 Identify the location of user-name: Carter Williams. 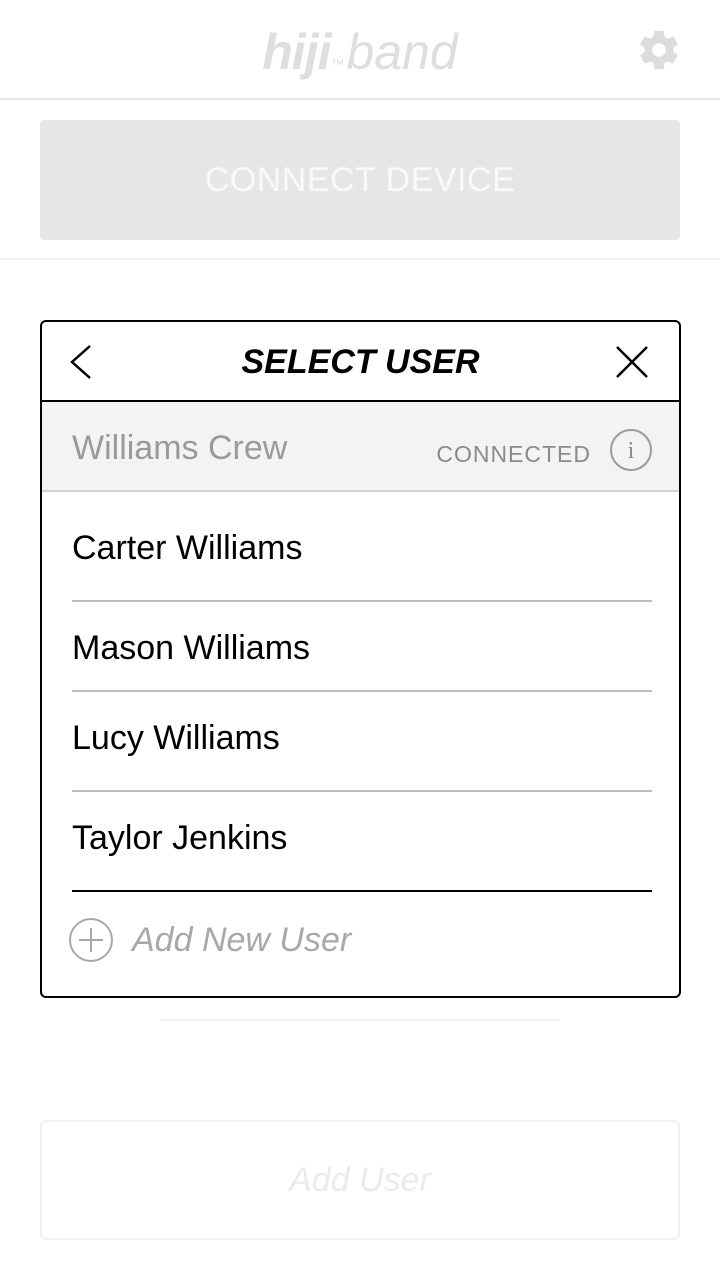
(187, 548).